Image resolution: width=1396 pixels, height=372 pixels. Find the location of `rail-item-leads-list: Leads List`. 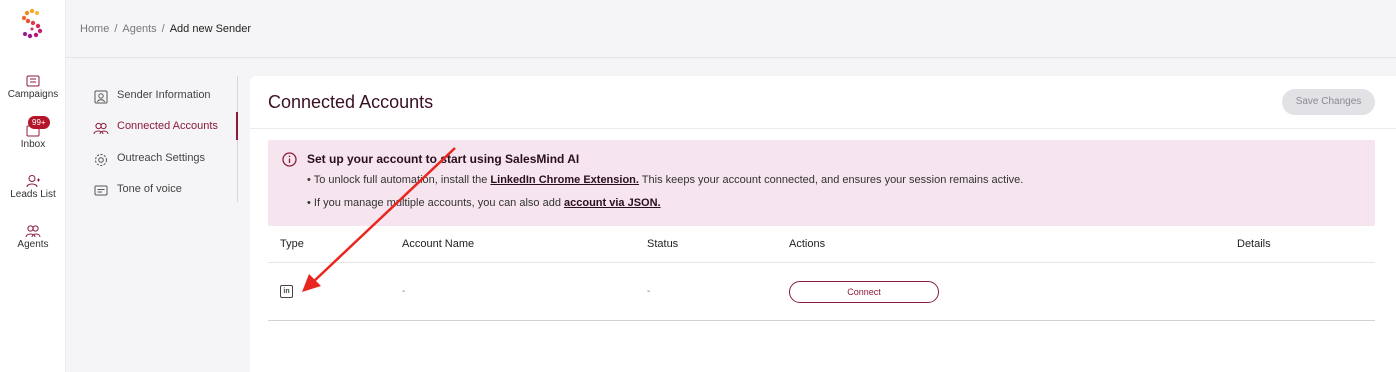

rail-item-leads-list: Leads List is located at coordinates (33, 187).